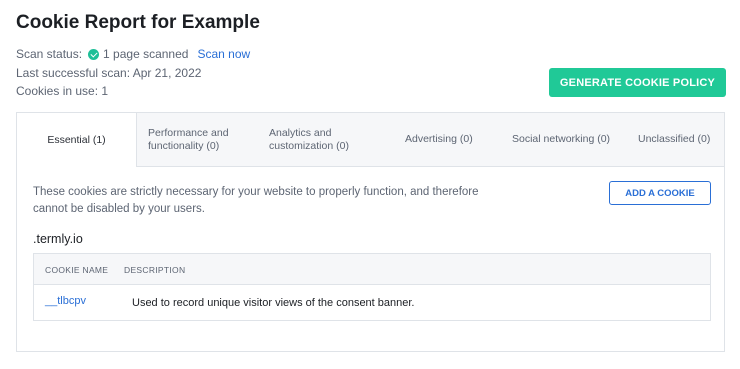 This screenshot has width=740, height=369. What do you see at coordinates (58, 239) in the screenshot?
I see `cookie-domain: .termly.io` at bounding box center [58, 239].